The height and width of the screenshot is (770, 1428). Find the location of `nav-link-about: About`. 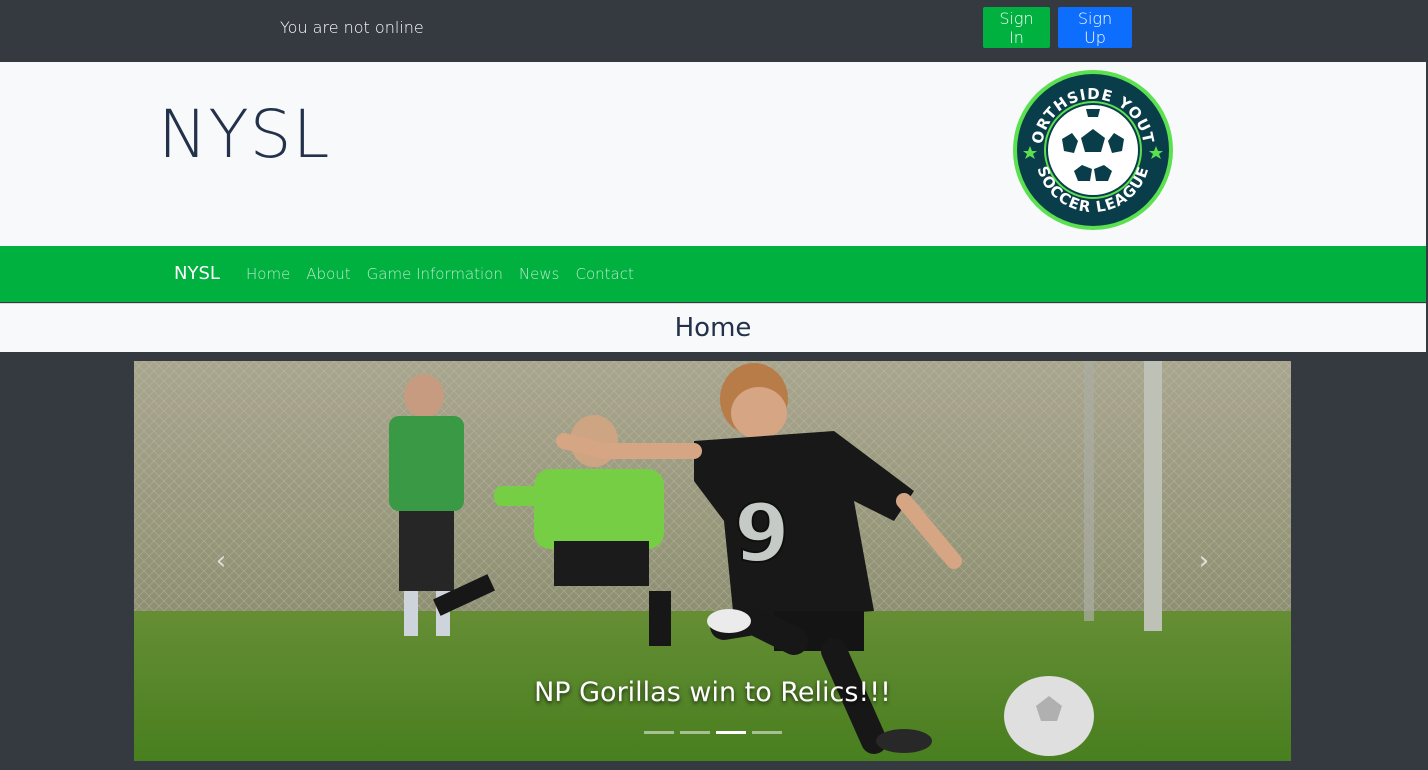

nav-link-about: About is located at coordinates (328, 274).